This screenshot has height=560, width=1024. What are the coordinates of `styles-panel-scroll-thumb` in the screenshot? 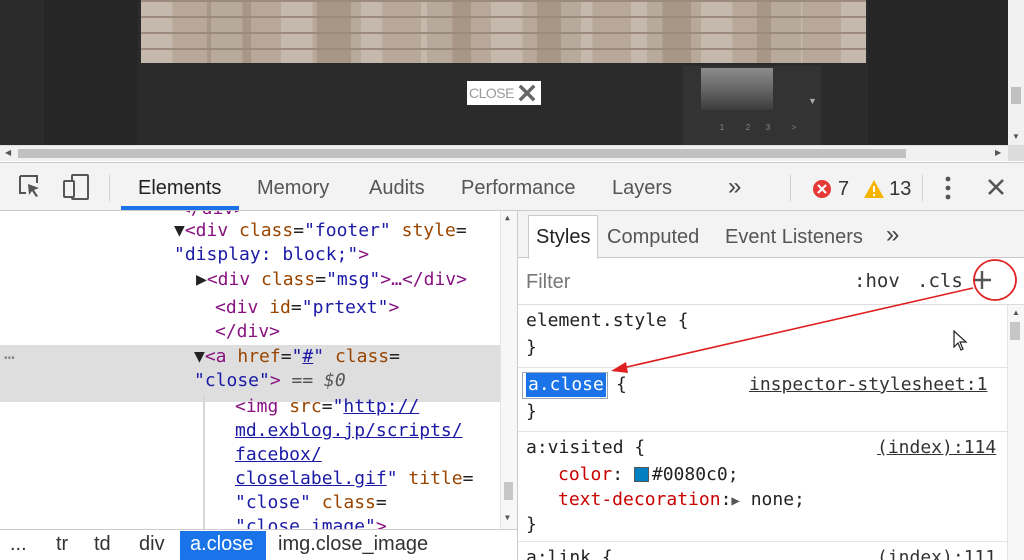 It's located at (1015, 331).